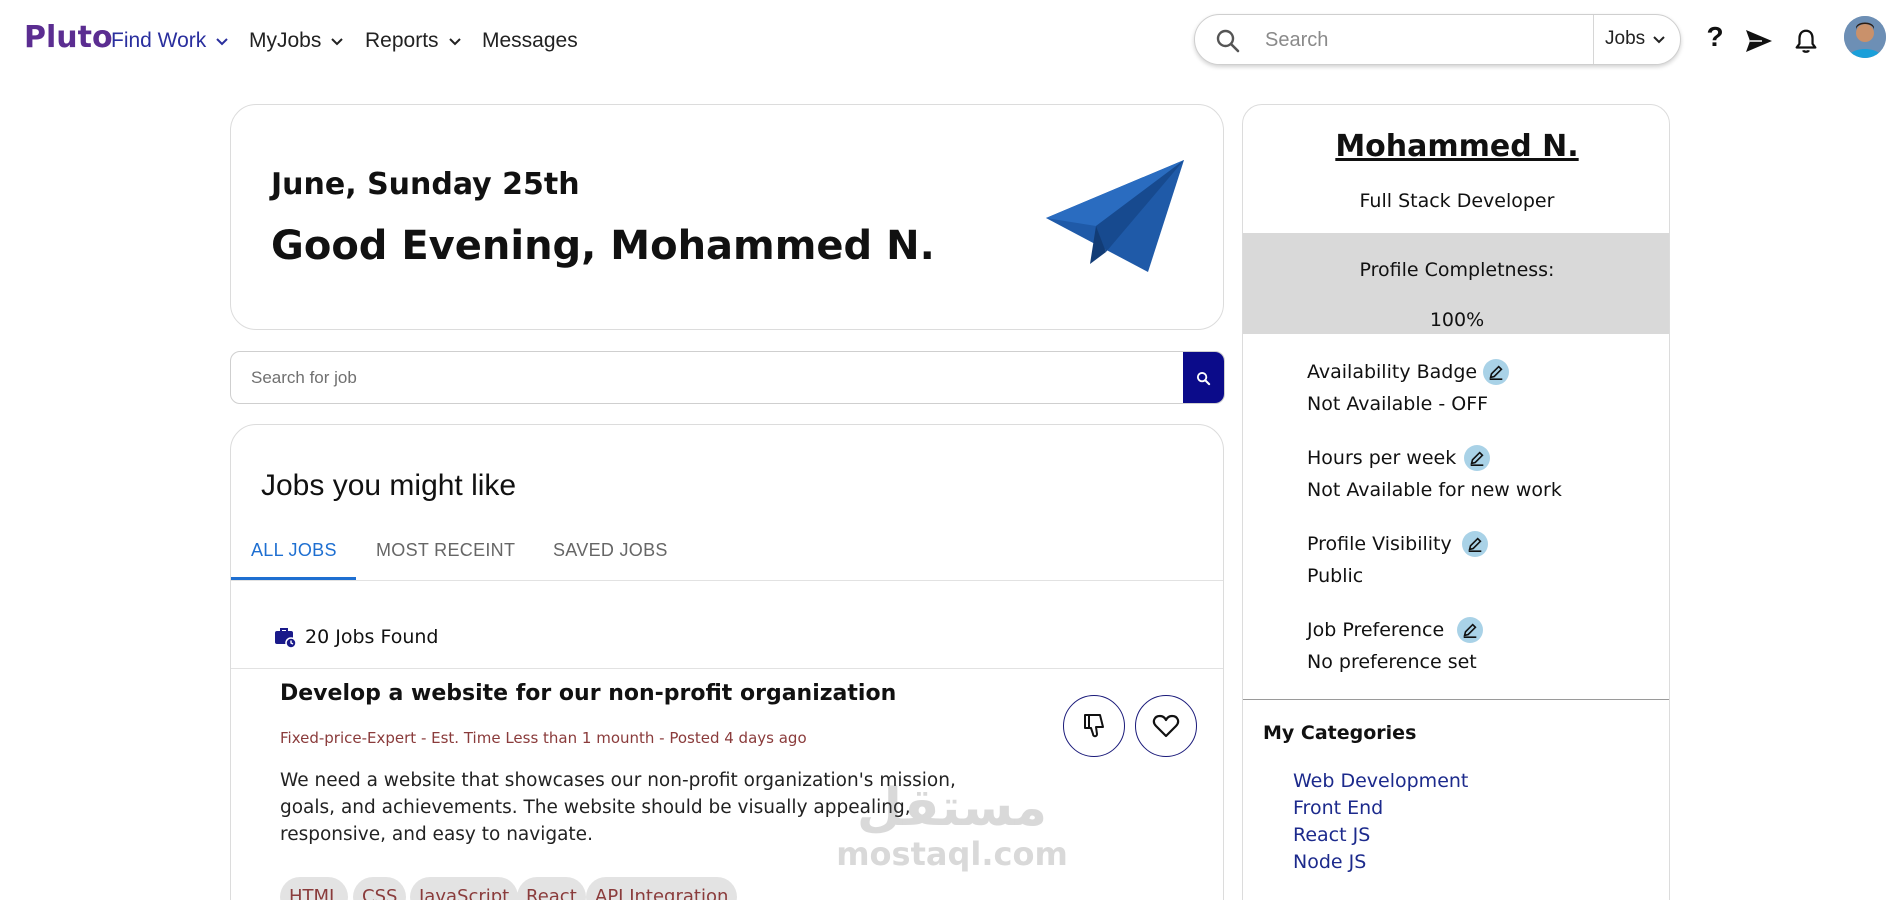  Describe the element at coordinates (1115, 216) in the screenshot. I see `paper-plane-icon` at that location.